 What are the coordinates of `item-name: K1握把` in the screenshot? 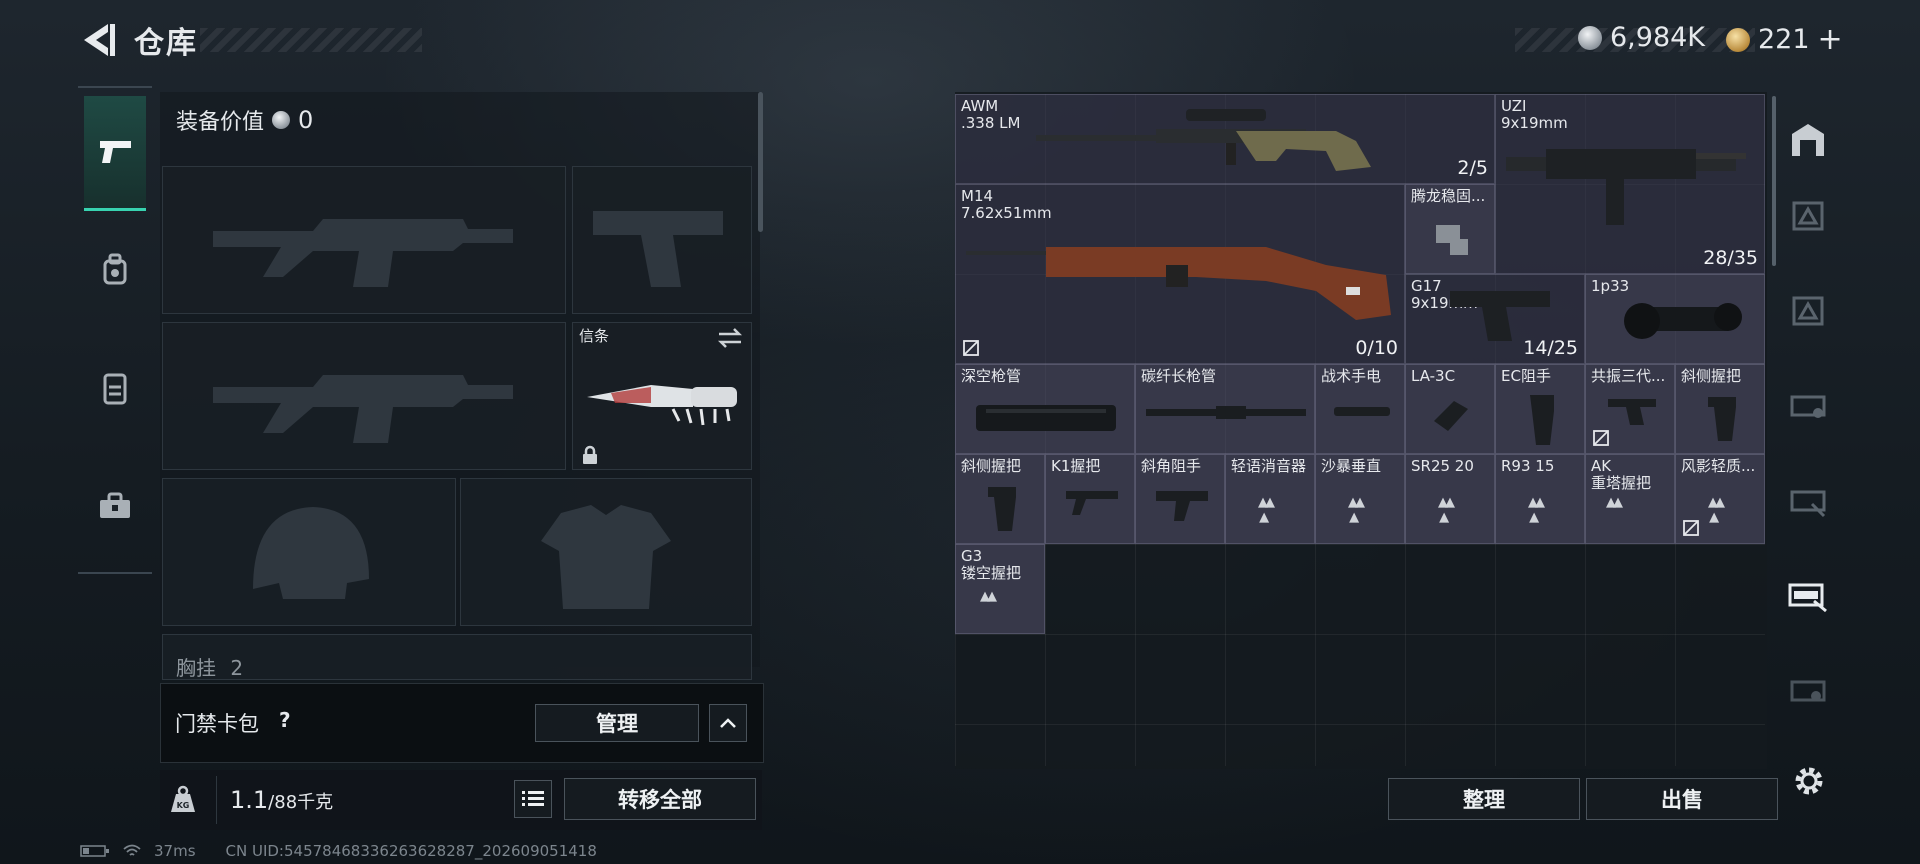 It's located at (1076, 466).